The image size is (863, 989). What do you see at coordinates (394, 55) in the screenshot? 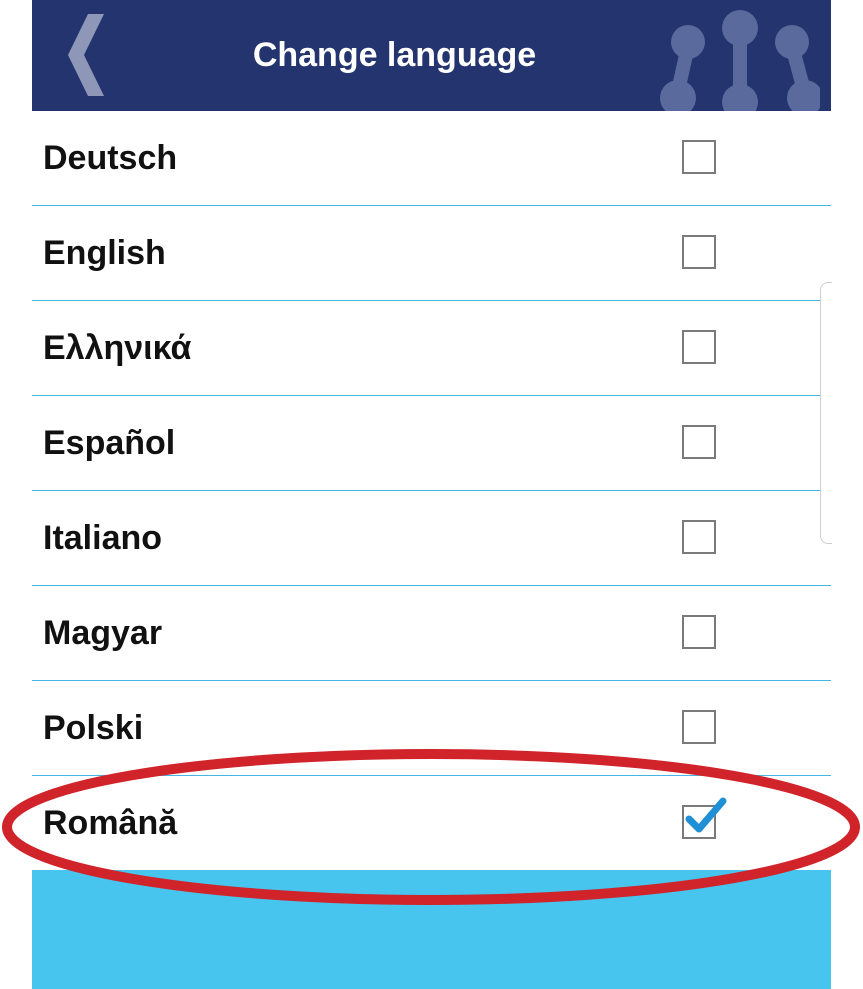
I see `page-title: Change language` at bounding box center [394, 55].